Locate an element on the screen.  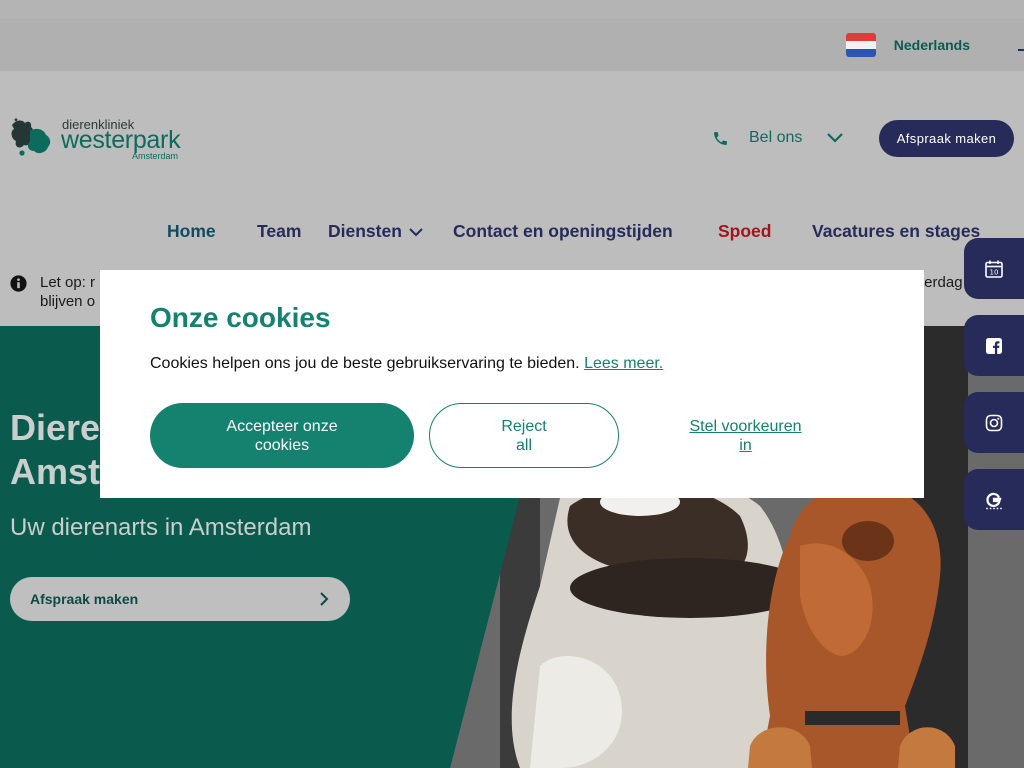
calendar-icon: 10 is located at coordinates (994, 269).